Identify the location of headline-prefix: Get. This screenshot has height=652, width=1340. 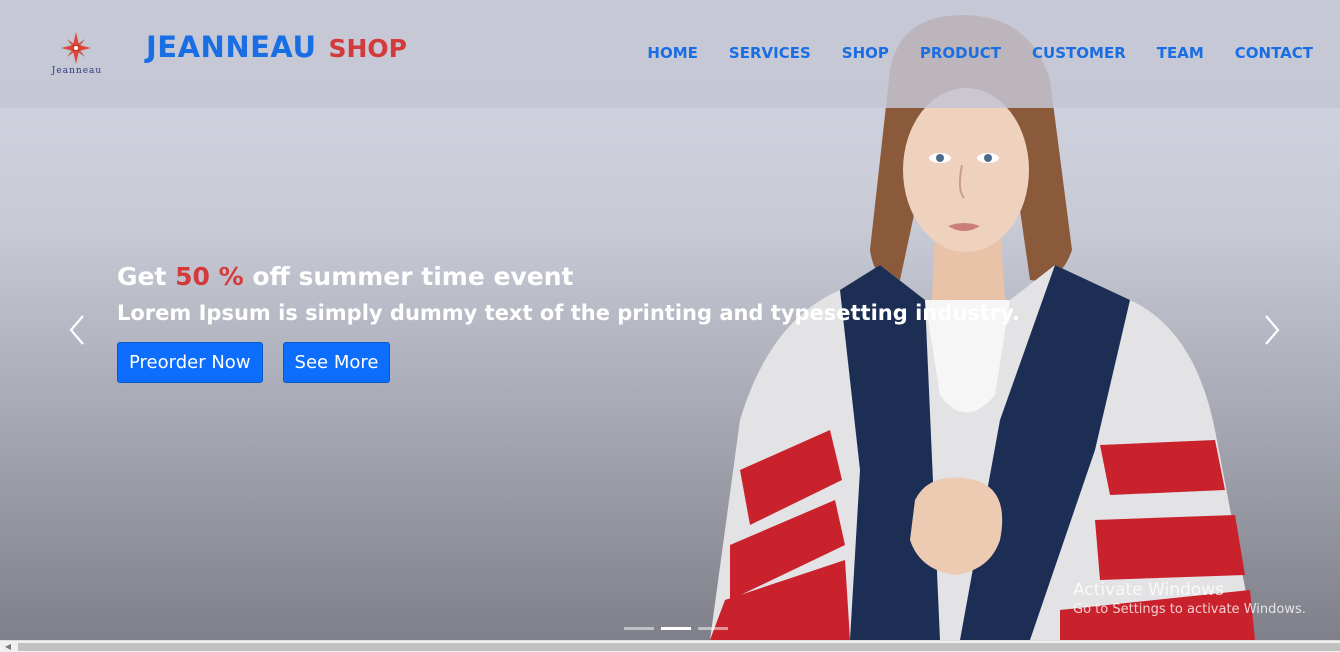
(146, 276).